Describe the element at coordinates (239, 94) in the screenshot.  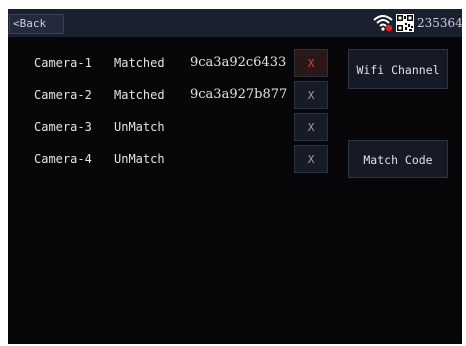
I see `camera-code: 9ca3a927b877` at that location.